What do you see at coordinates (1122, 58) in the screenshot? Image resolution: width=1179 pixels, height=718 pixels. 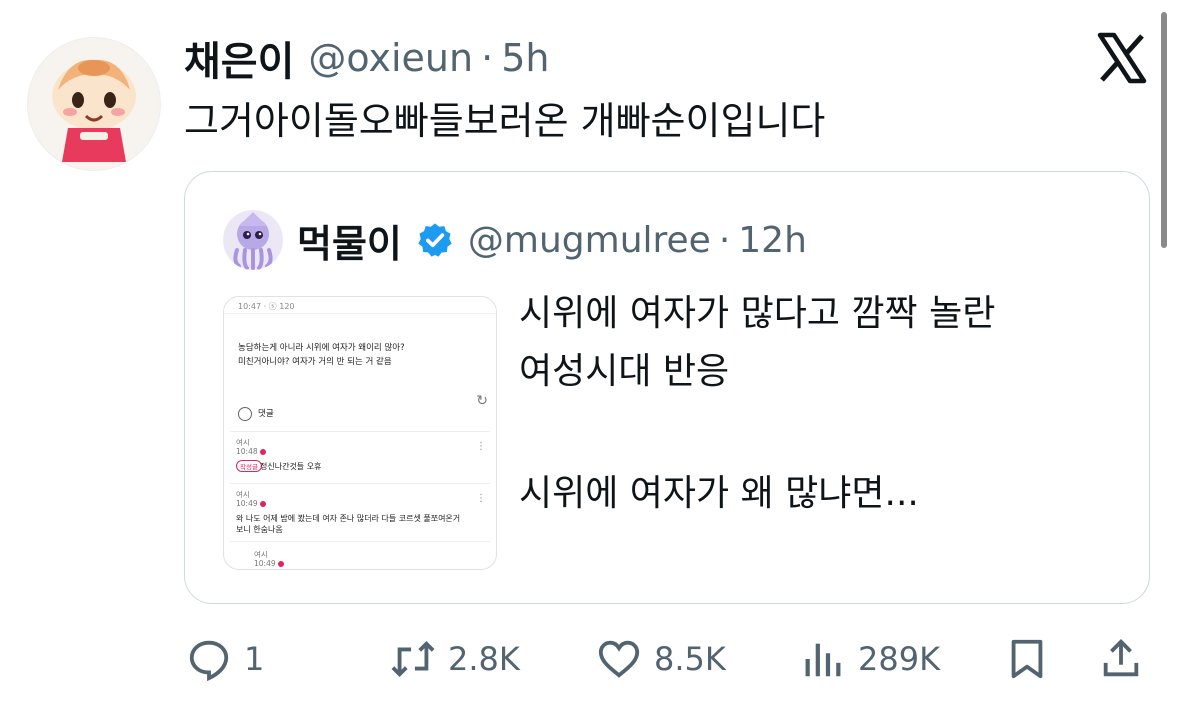 I see `x-logo-icon` at bounding box center [1122, 58].